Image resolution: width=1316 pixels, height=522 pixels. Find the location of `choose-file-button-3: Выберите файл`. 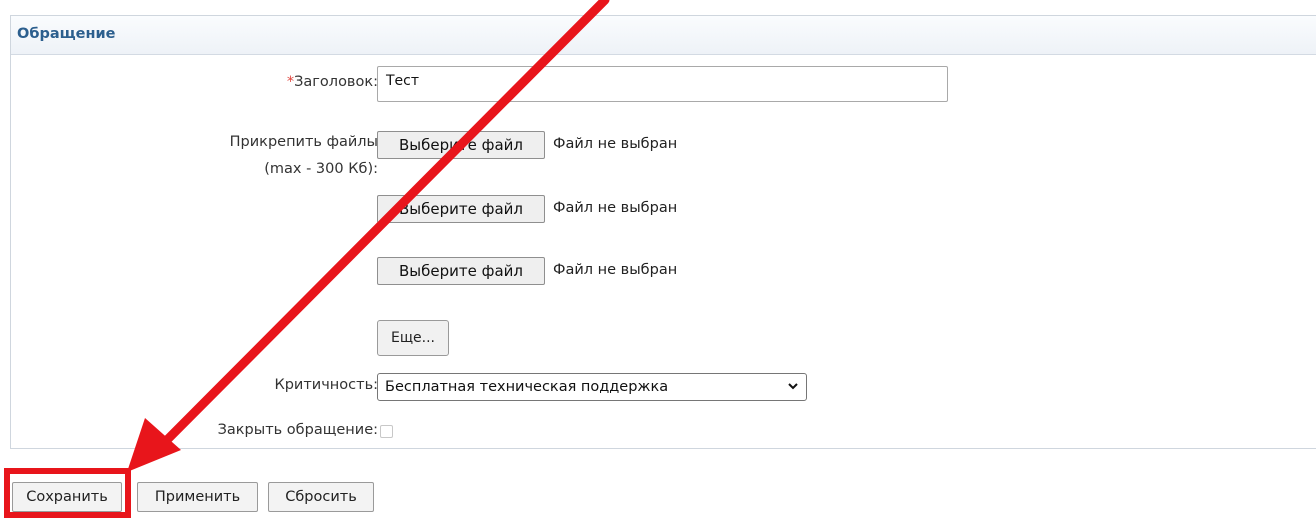

choose-file-button-3: Выберите файл is located at coordinates (461, 271).